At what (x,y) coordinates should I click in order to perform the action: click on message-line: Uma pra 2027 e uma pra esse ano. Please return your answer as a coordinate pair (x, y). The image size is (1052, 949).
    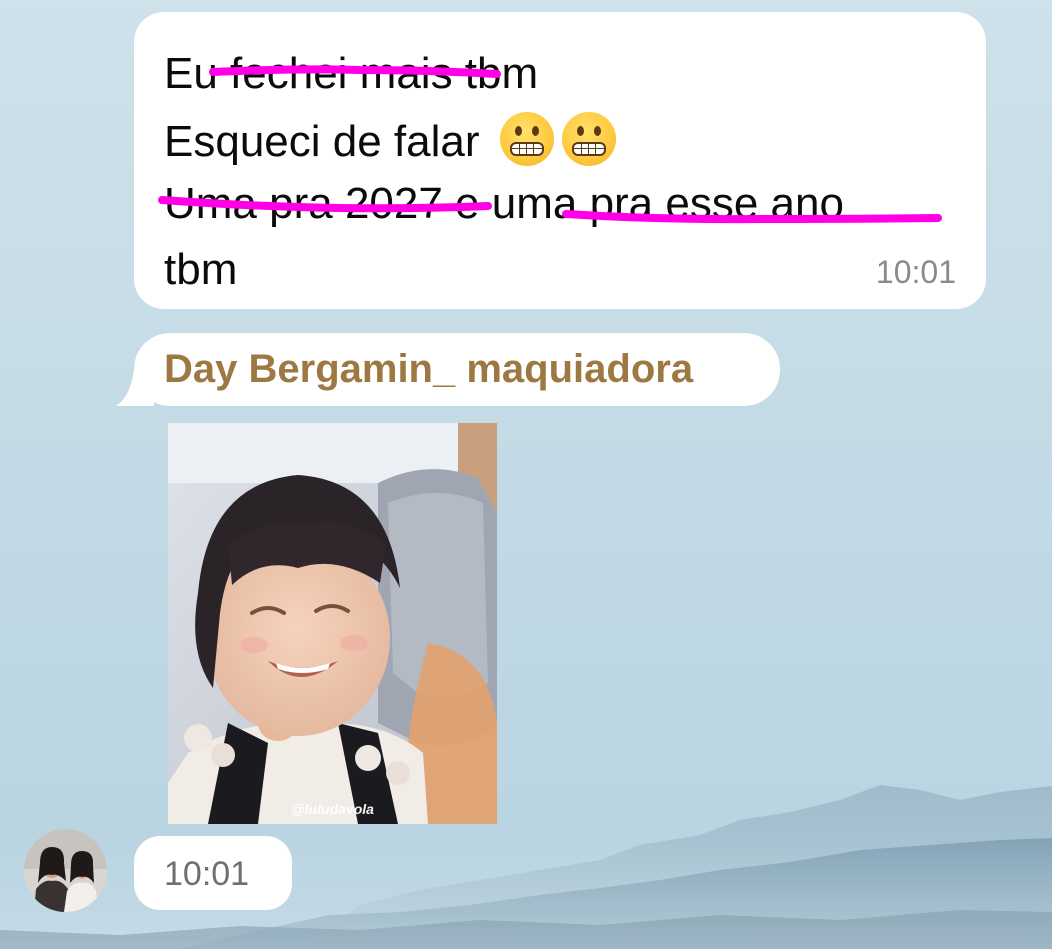
    Looking at the image, I should click on (504, 203).